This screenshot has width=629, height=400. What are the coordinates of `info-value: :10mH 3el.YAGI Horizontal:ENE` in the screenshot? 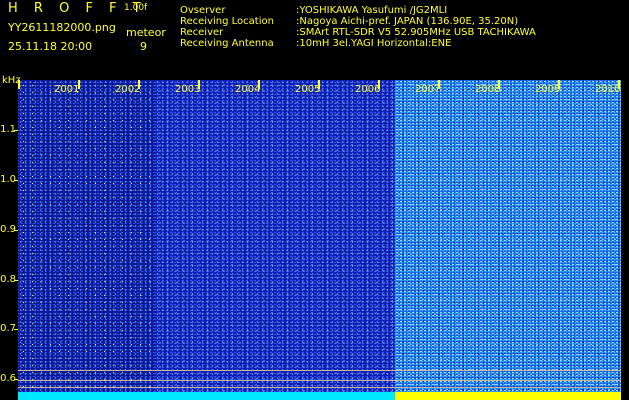 It's located at (374, 43).